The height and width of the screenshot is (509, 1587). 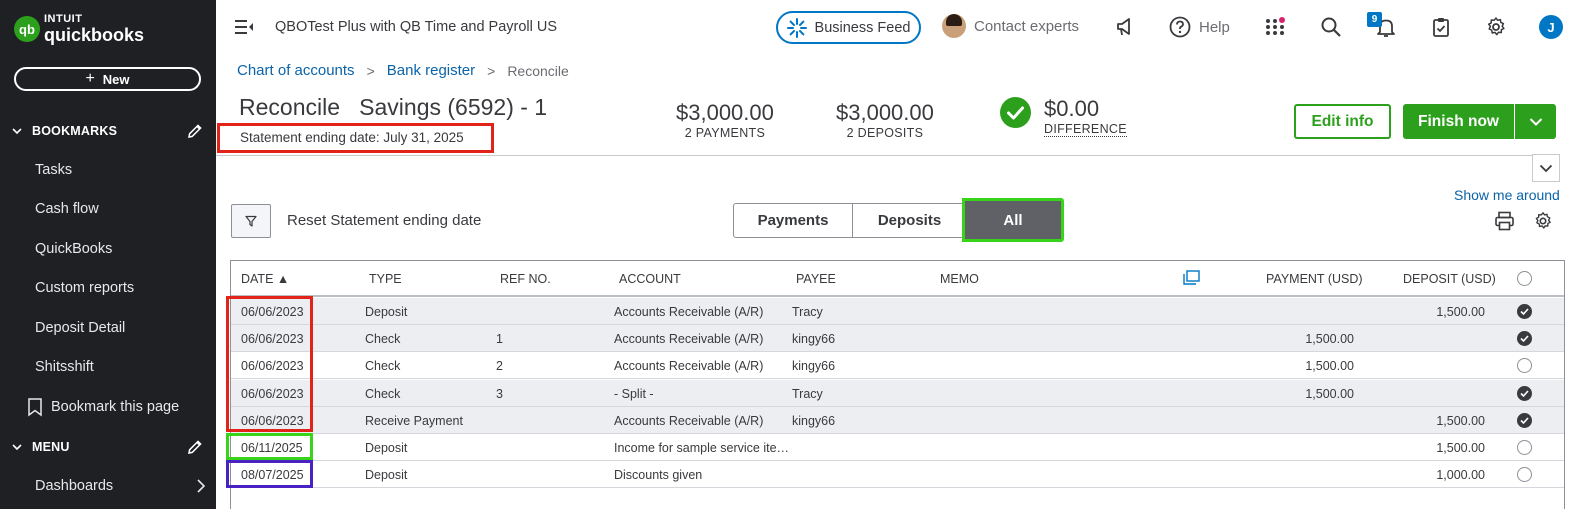 I want to click on column-payment: PAYMENT (USD), so click(x=1314, y=279).